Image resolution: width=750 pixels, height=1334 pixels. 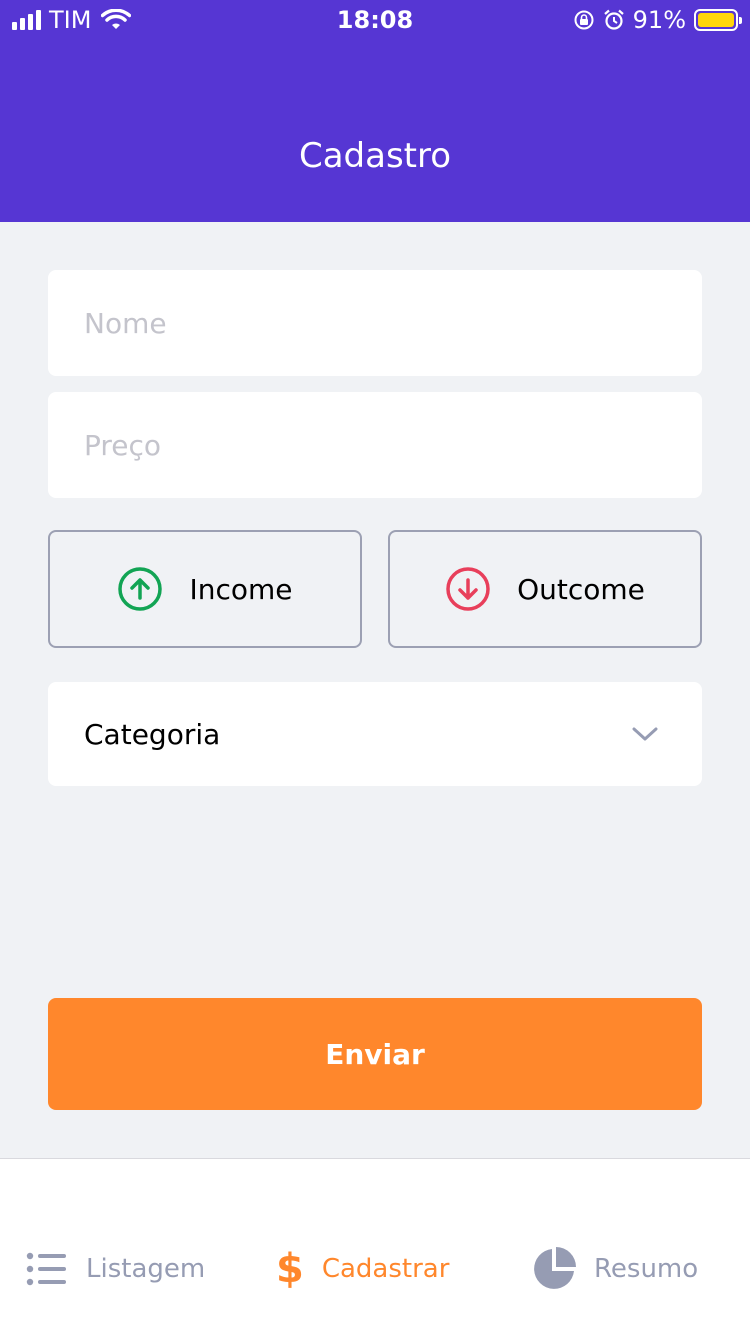 What do you see at coordinates (140, 589) in the screenshot?
I see `arrow-up-circle-icon` at bounding box center [140, 589].